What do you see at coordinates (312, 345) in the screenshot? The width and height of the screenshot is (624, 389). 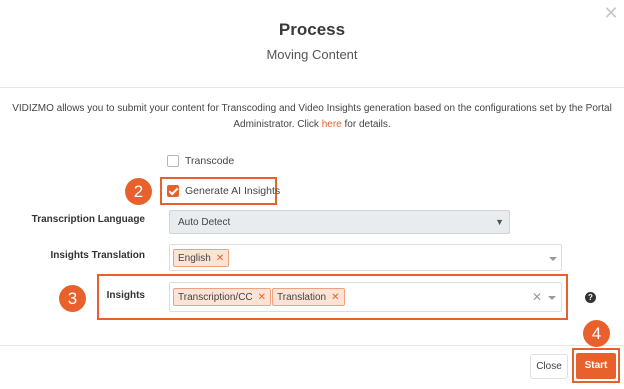 I see `footer-divider` at bounding box center [312, 345].